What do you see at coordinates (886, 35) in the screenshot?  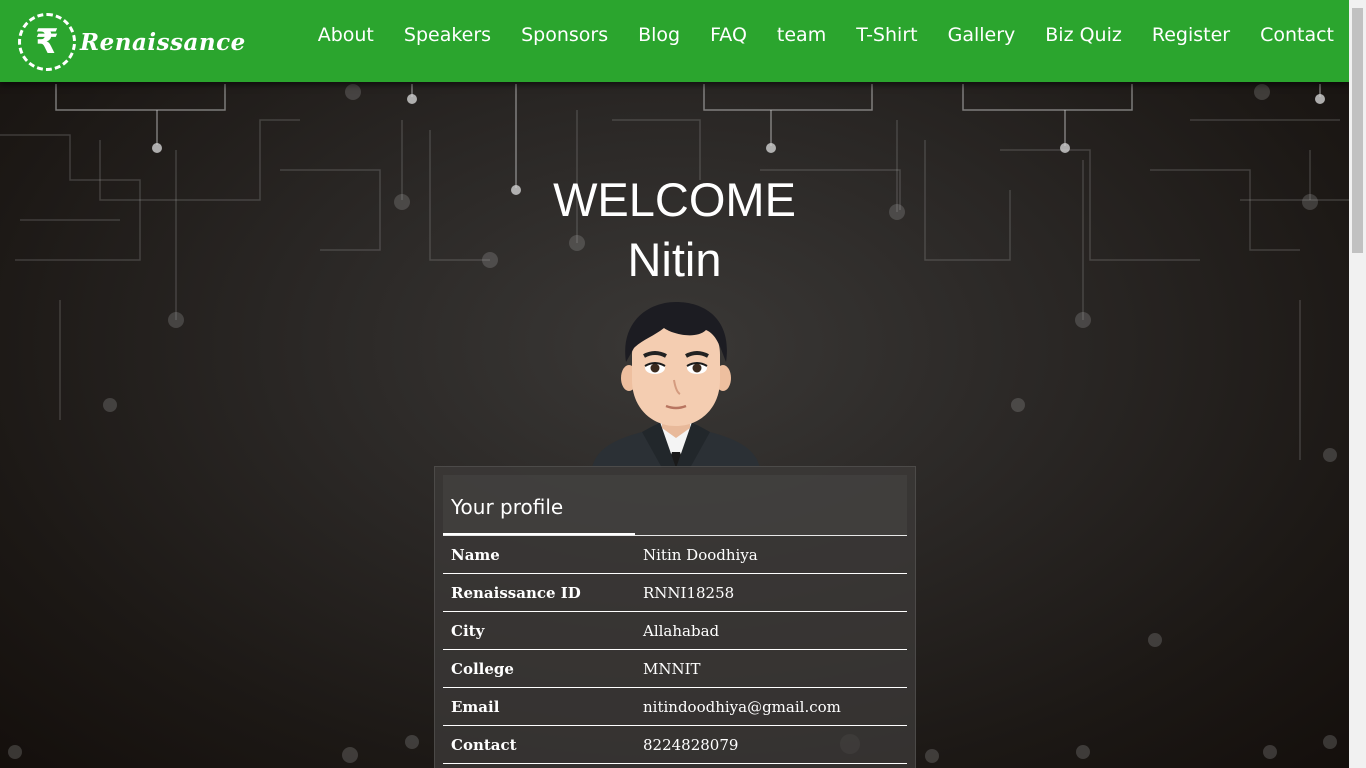 I see `nav-tshirt: T-Shirt` at bounding box center [886, 35].